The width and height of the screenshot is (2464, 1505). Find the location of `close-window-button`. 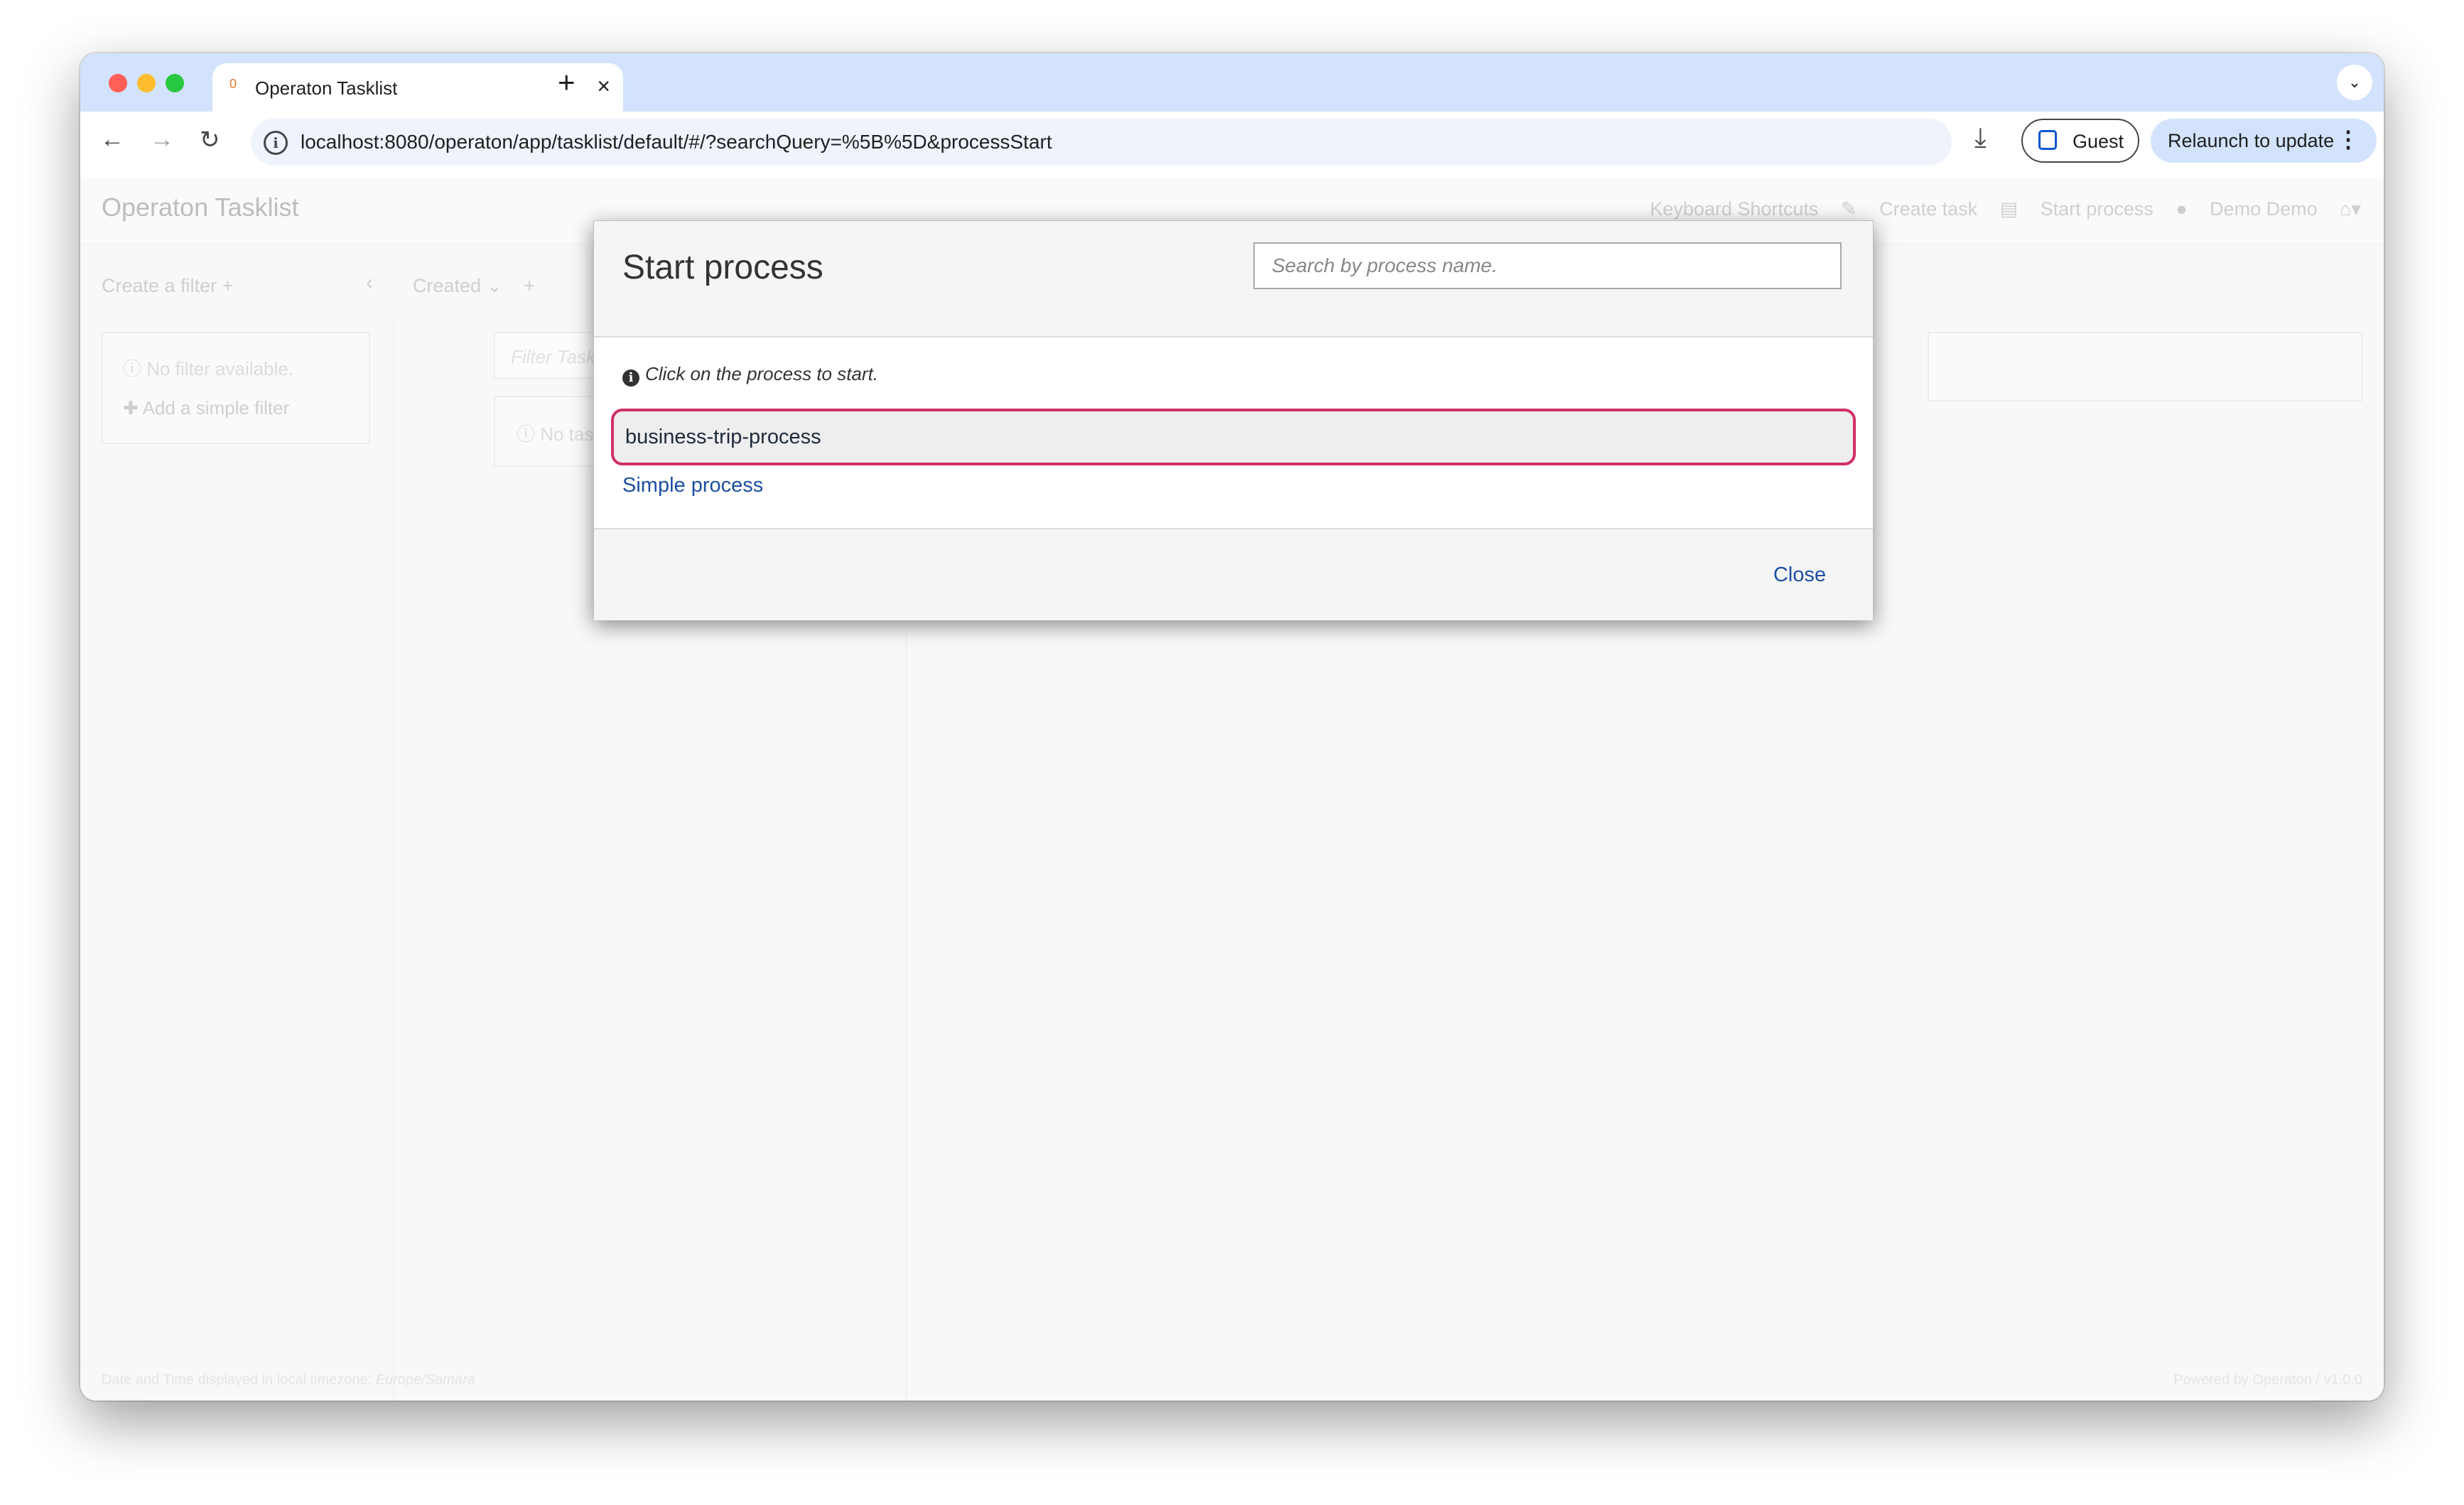

close-window-button is located at coordinates (118, 83).